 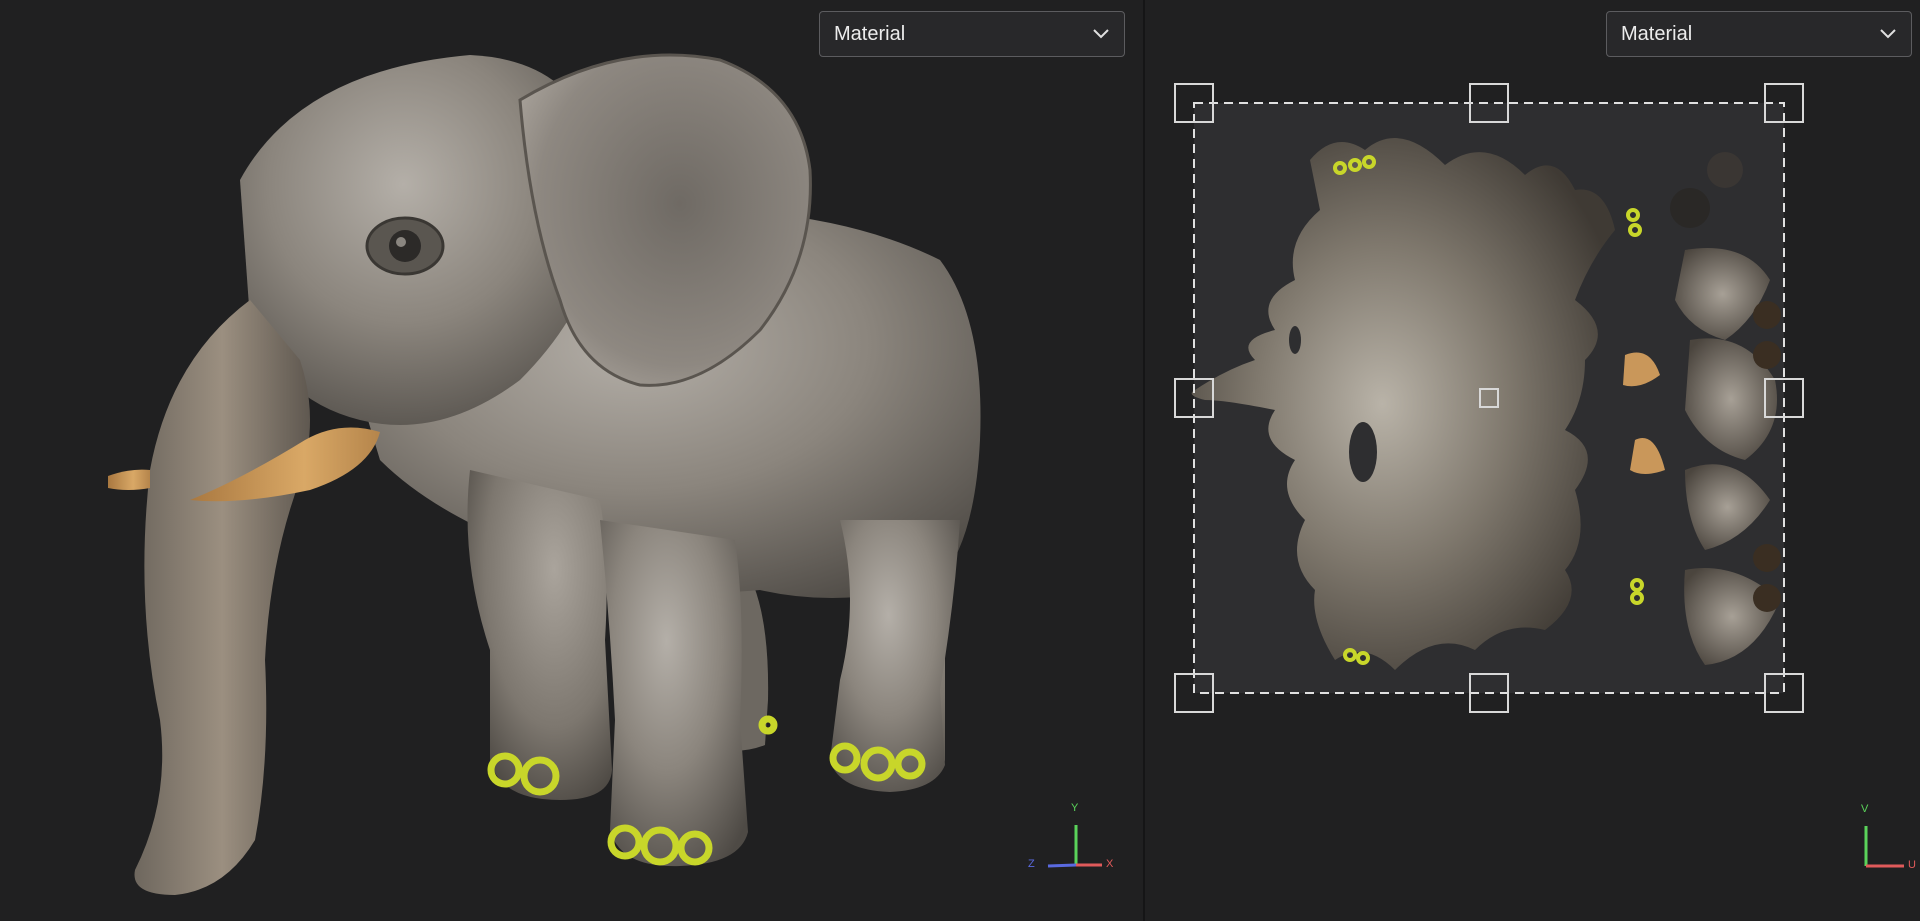 What do you see at coordinates (1068, 837) in the screenshot?
I see `axis-gizmo-icon: Y Z X` at bounding box center [1068, 837].